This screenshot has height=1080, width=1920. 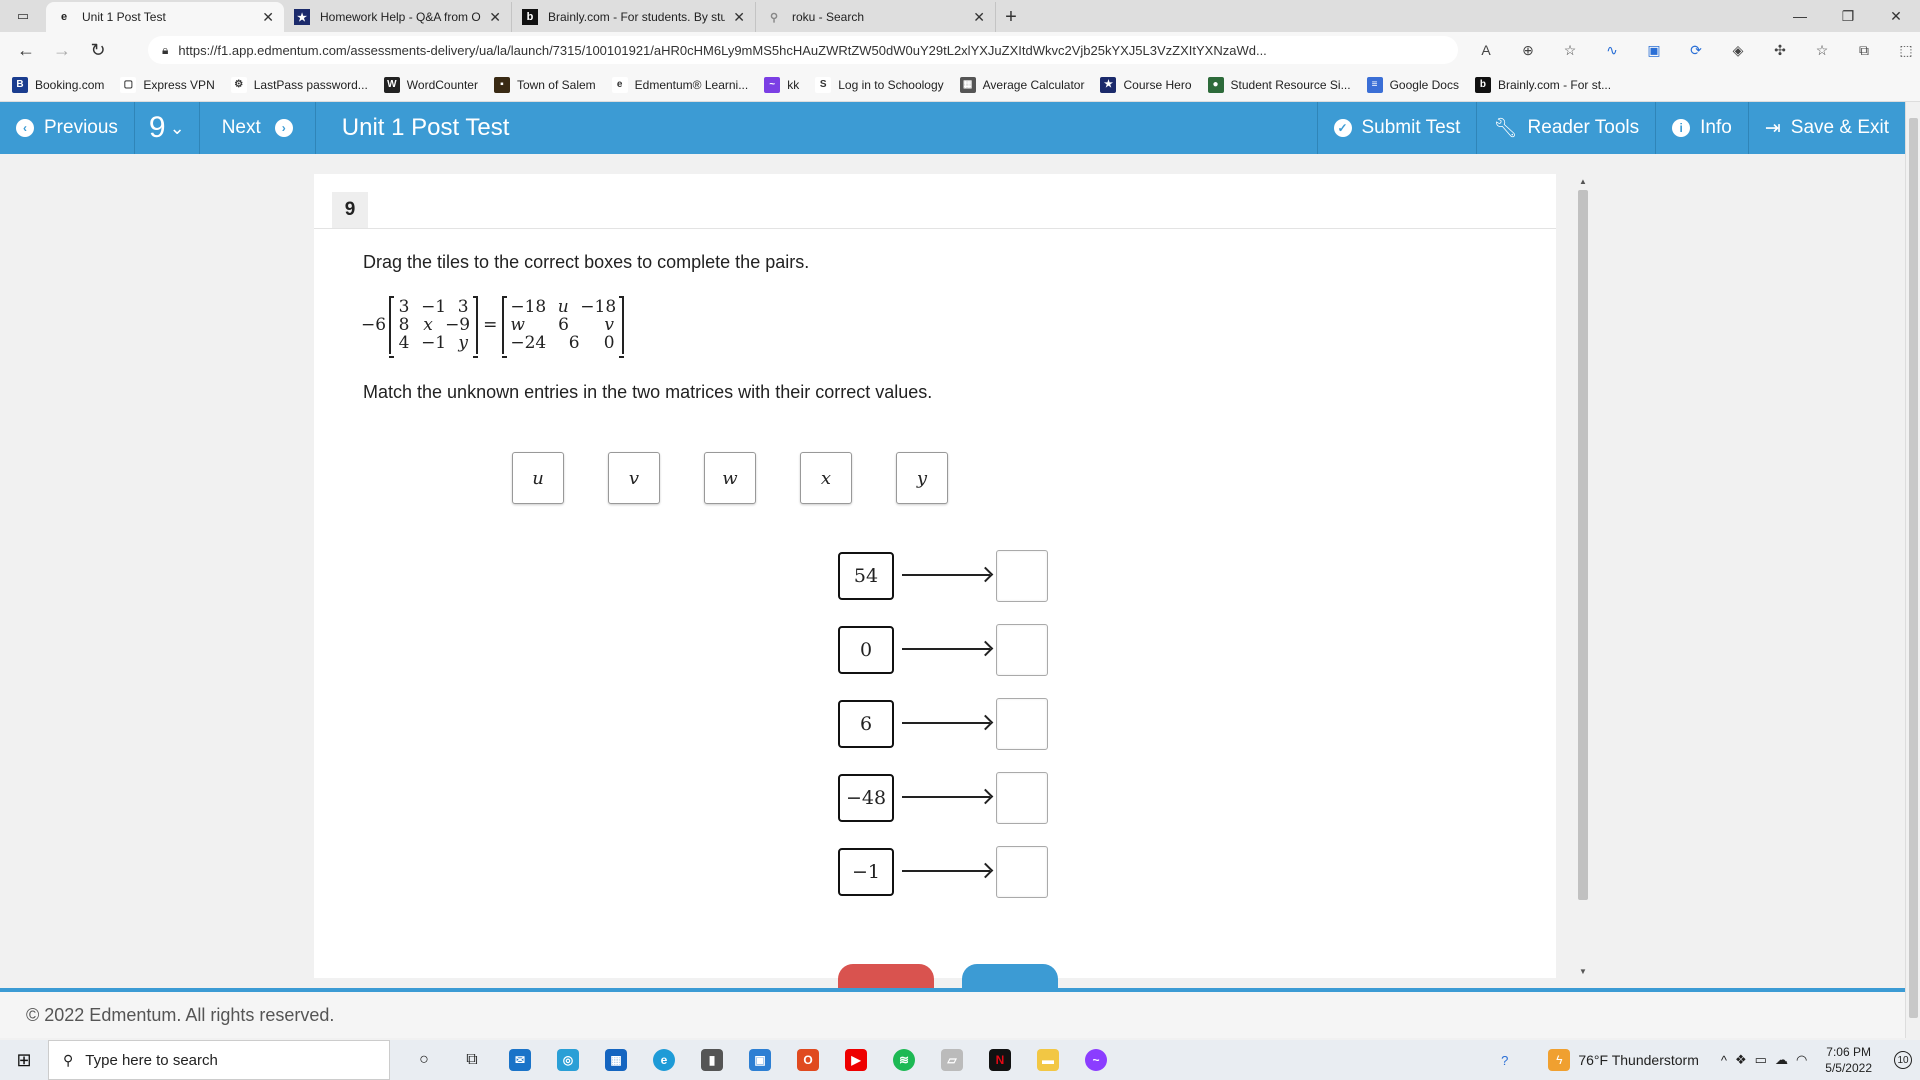 What do you see at coordinates (24, 1060) in the screenshot?
I see `windows-start-icon: ⊞` at bounding box center [24, 1060].